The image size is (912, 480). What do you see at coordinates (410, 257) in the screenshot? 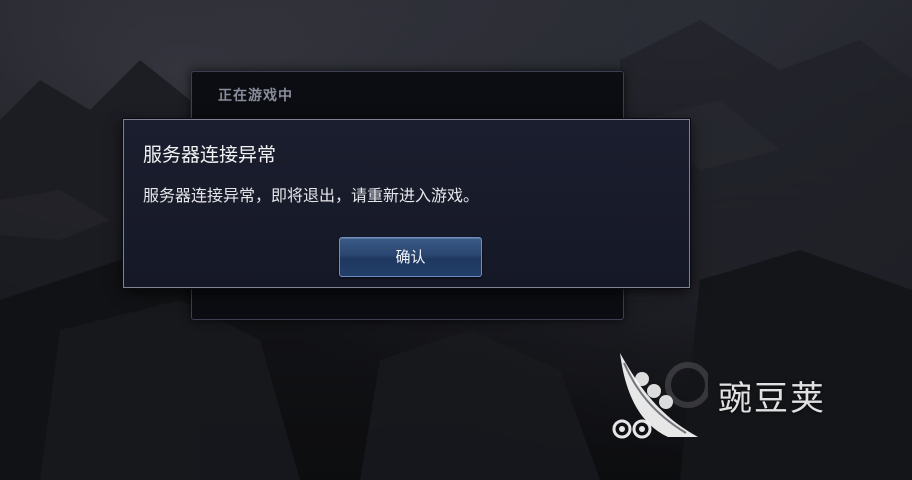
I see `confirm-button: 确认` at bounding box center [410, 257].